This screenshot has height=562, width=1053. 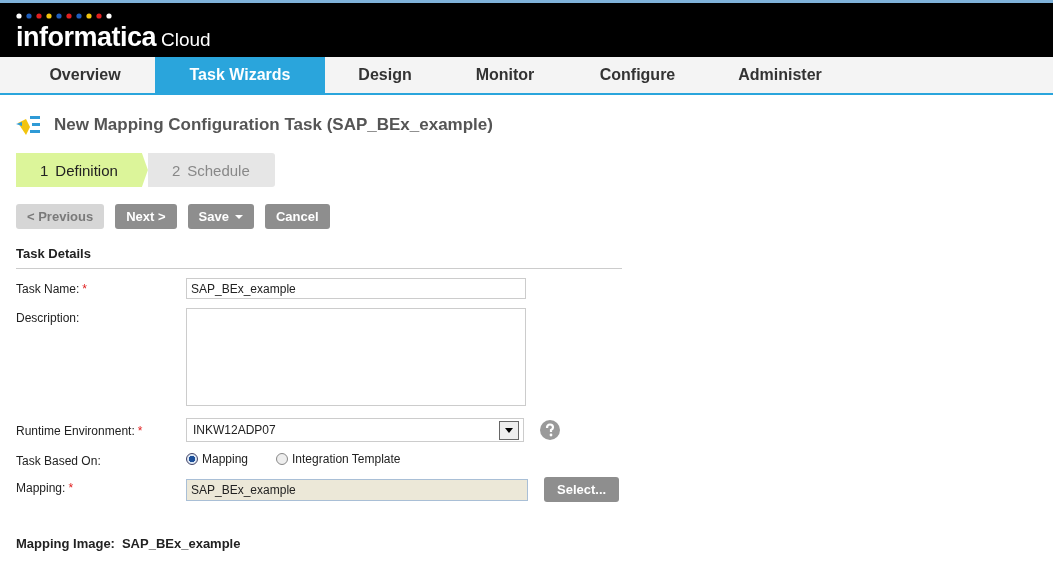 What do you see at coordinates (356, 357) in the screenshot?
I see `description-field` at bounding box center [356, 357].